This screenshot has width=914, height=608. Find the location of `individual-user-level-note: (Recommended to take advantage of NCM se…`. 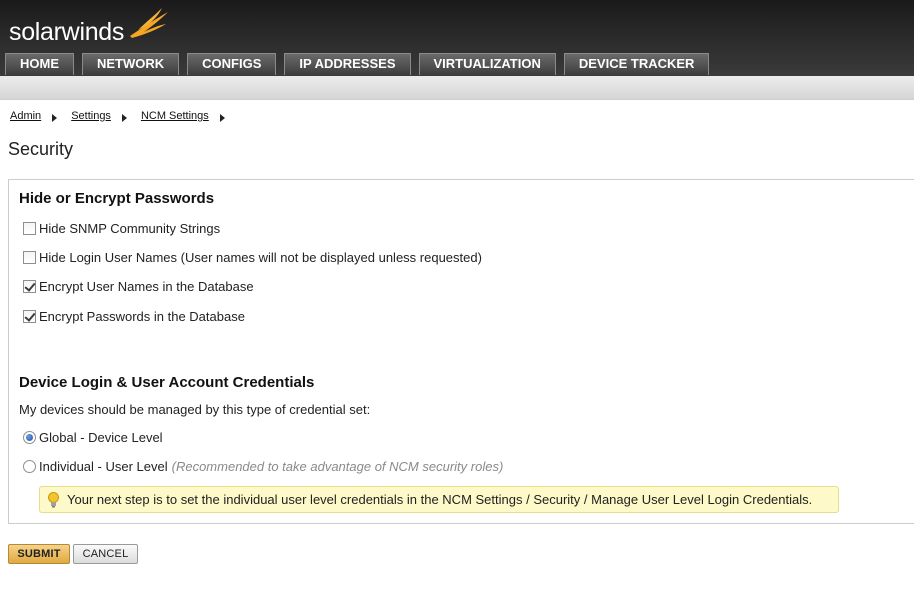

individual-user-level-note: (Recommended to take advantage of NCM se… is located at coordinates (337, 466).